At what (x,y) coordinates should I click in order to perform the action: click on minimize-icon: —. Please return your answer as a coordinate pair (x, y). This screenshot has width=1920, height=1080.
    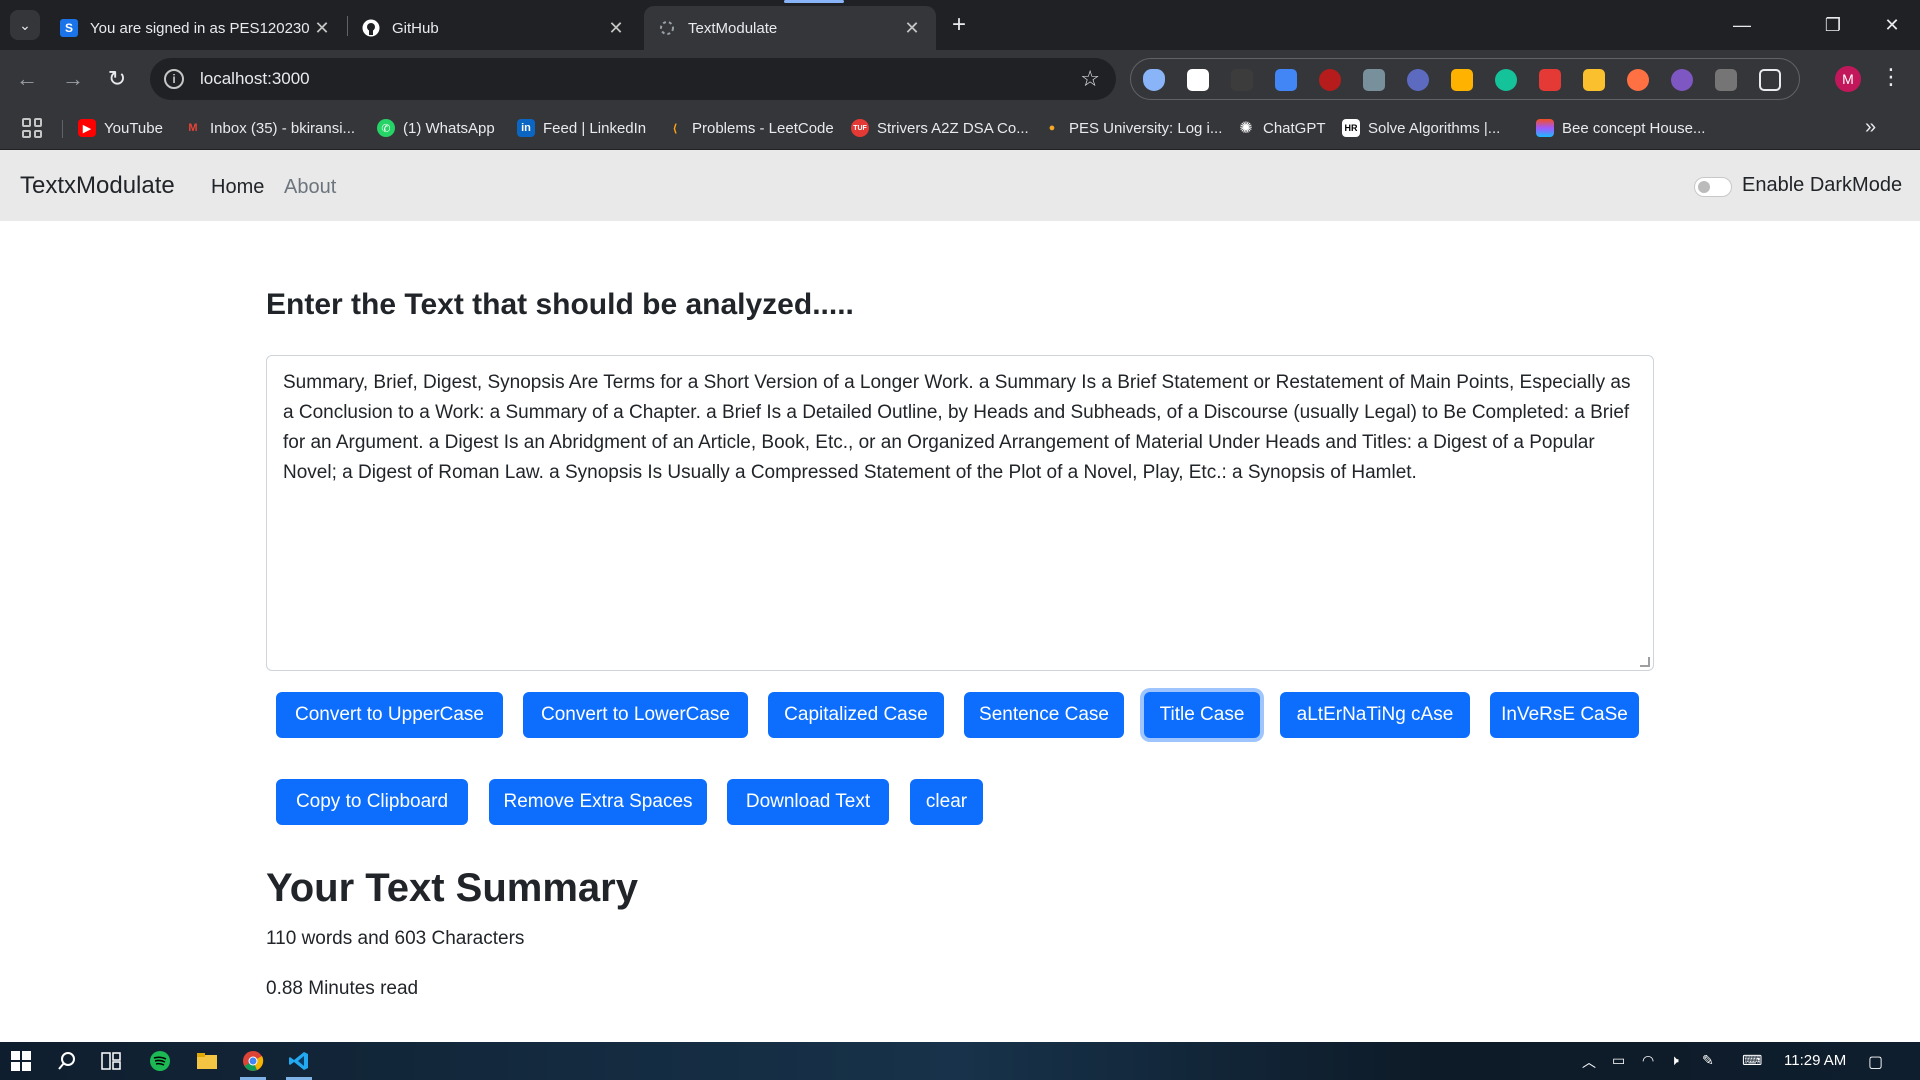
    Looking at the image, I should click on (1742, 25).